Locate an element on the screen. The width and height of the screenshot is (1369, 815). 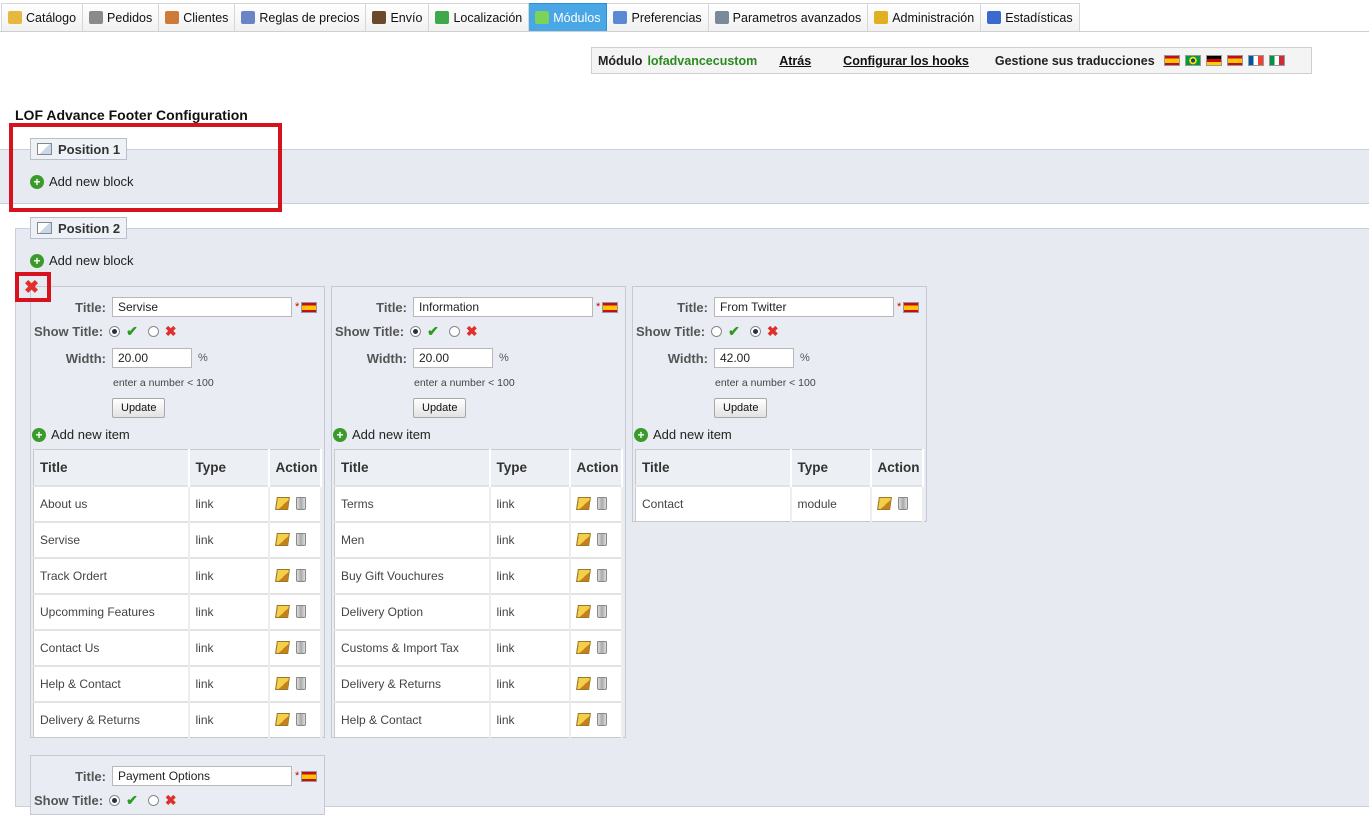
title-row: Title: * is located at coordinates (475, 307).